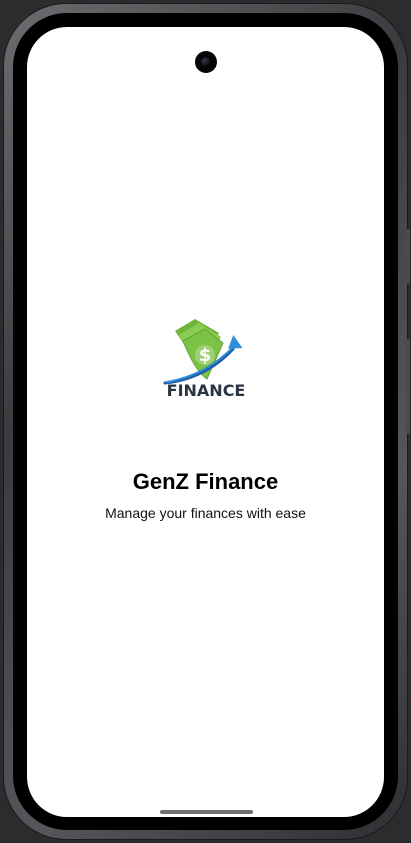 This screenshot has height=843, width=411. Describe the element at coordinates (205, 481) in the screenshot. I see `app-title: GenZ Finance` at that location.